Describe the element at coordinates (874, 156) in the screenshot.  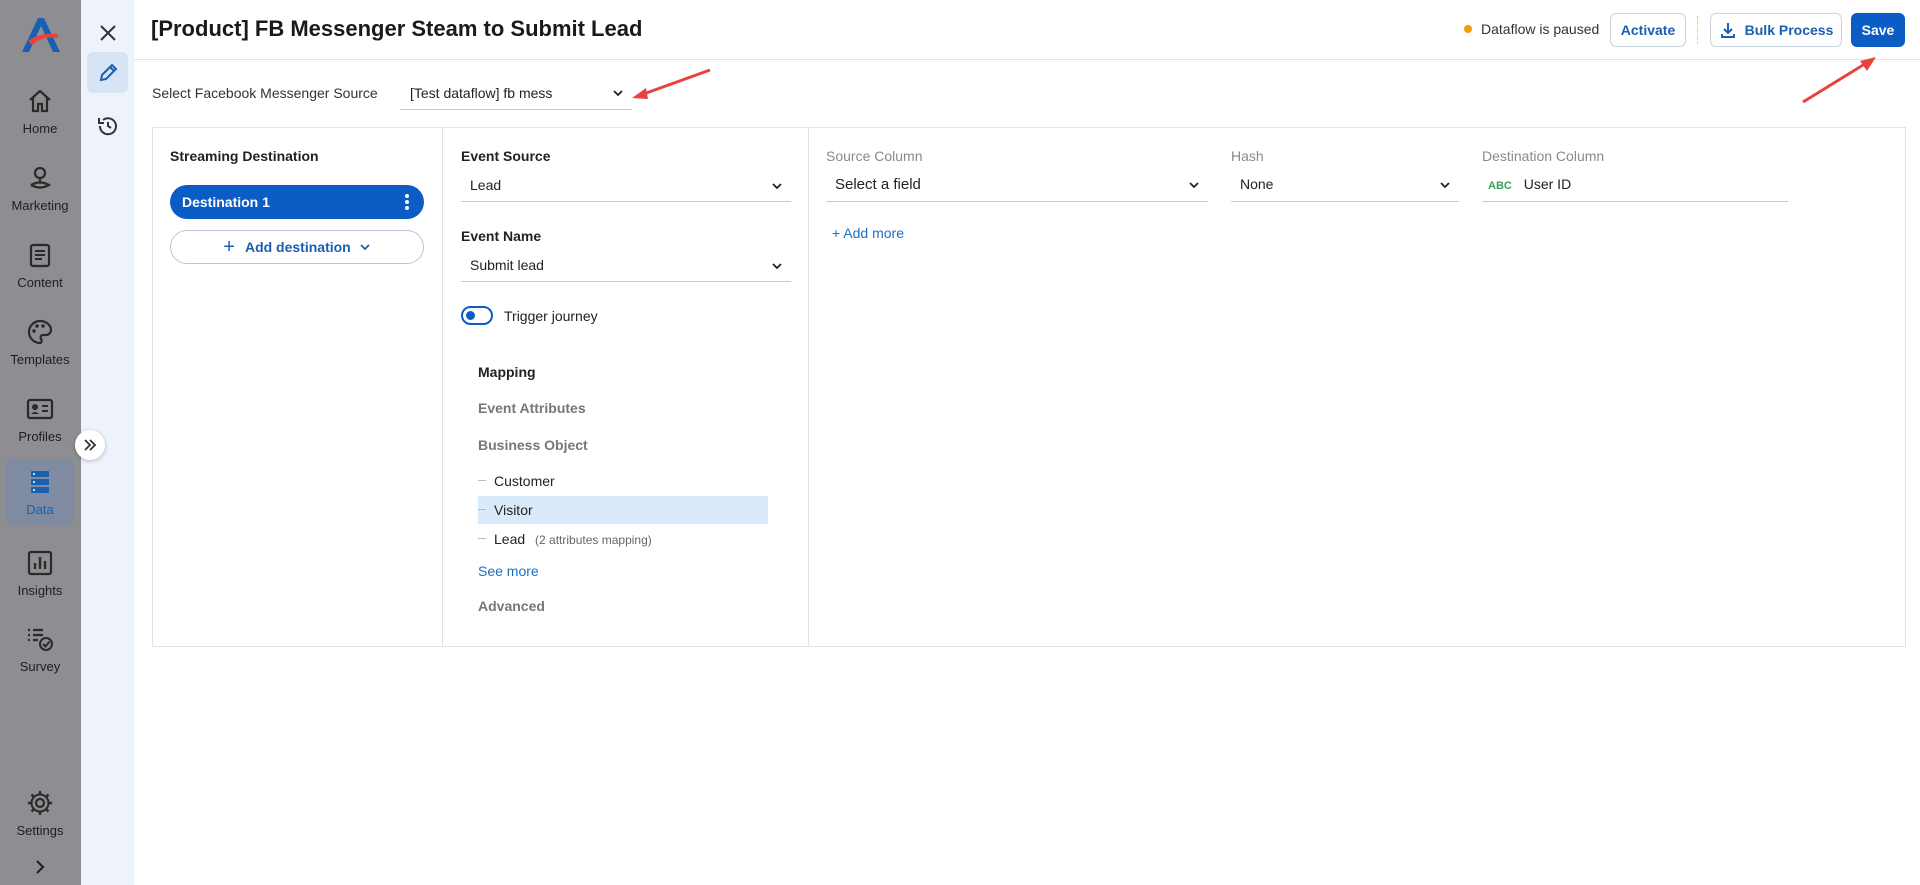
I see `source-column-header: Source Column` at that location.